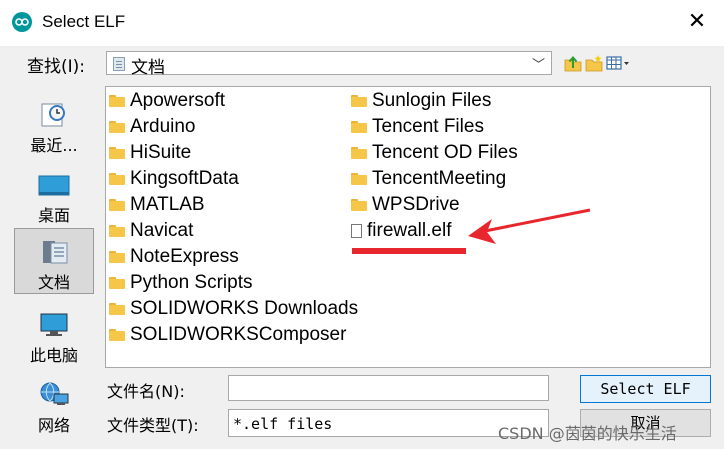 This screenshot has width=724, height=449. Describe the element at coordinates (184, 178) in the screenshot. I see `folder-name: KingsoftData` at that location.